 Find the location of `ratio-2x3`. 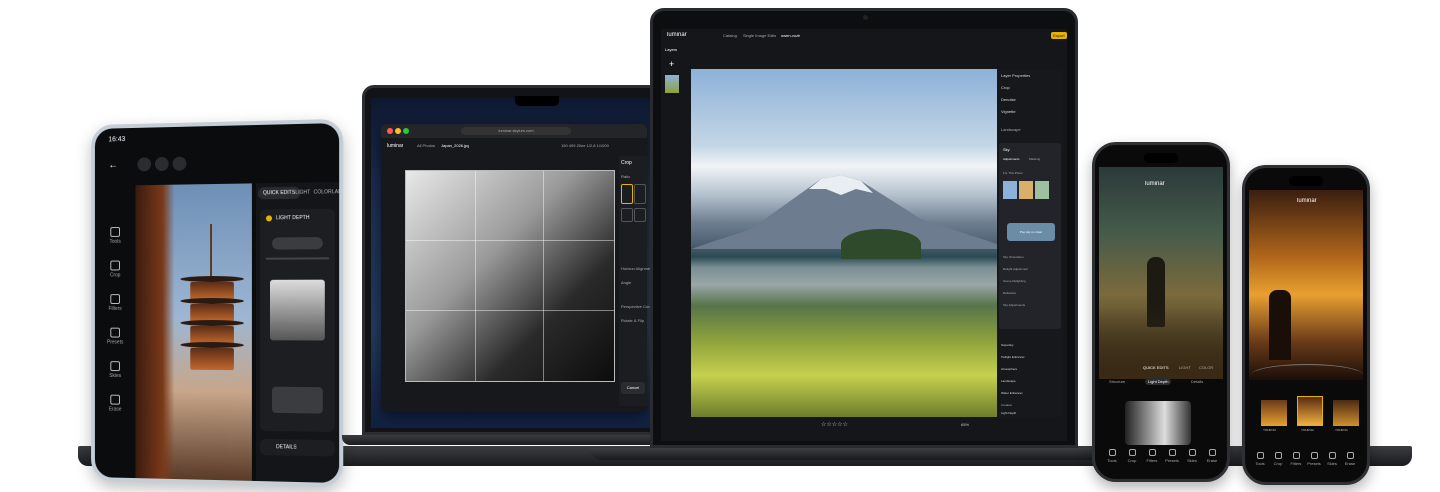

ratio-2x3 is located at coordinates (627, 215).